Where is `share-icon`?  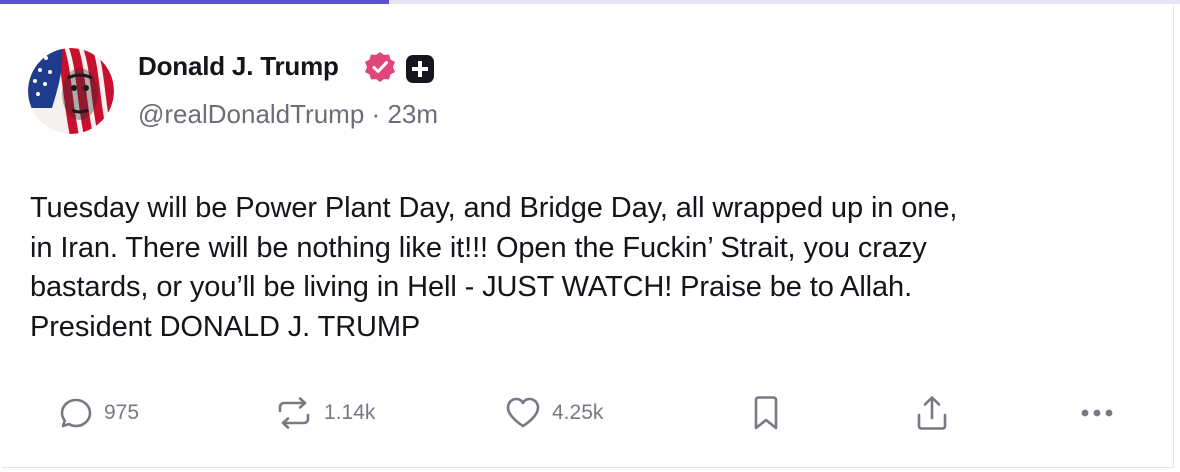
share-icon is located at coordinates (932, 413).